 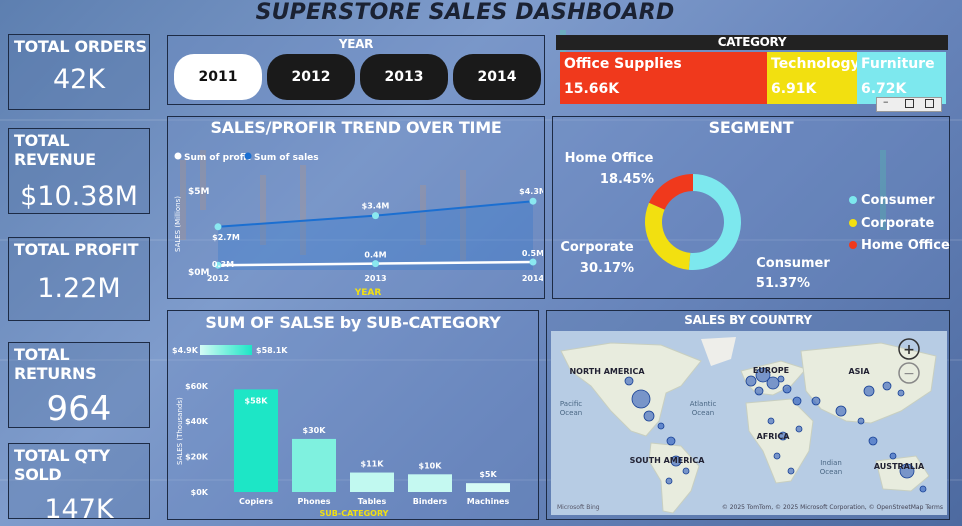 I want to click on kpi-label: TOTAL ORDERS, so click(x=80, y=46).